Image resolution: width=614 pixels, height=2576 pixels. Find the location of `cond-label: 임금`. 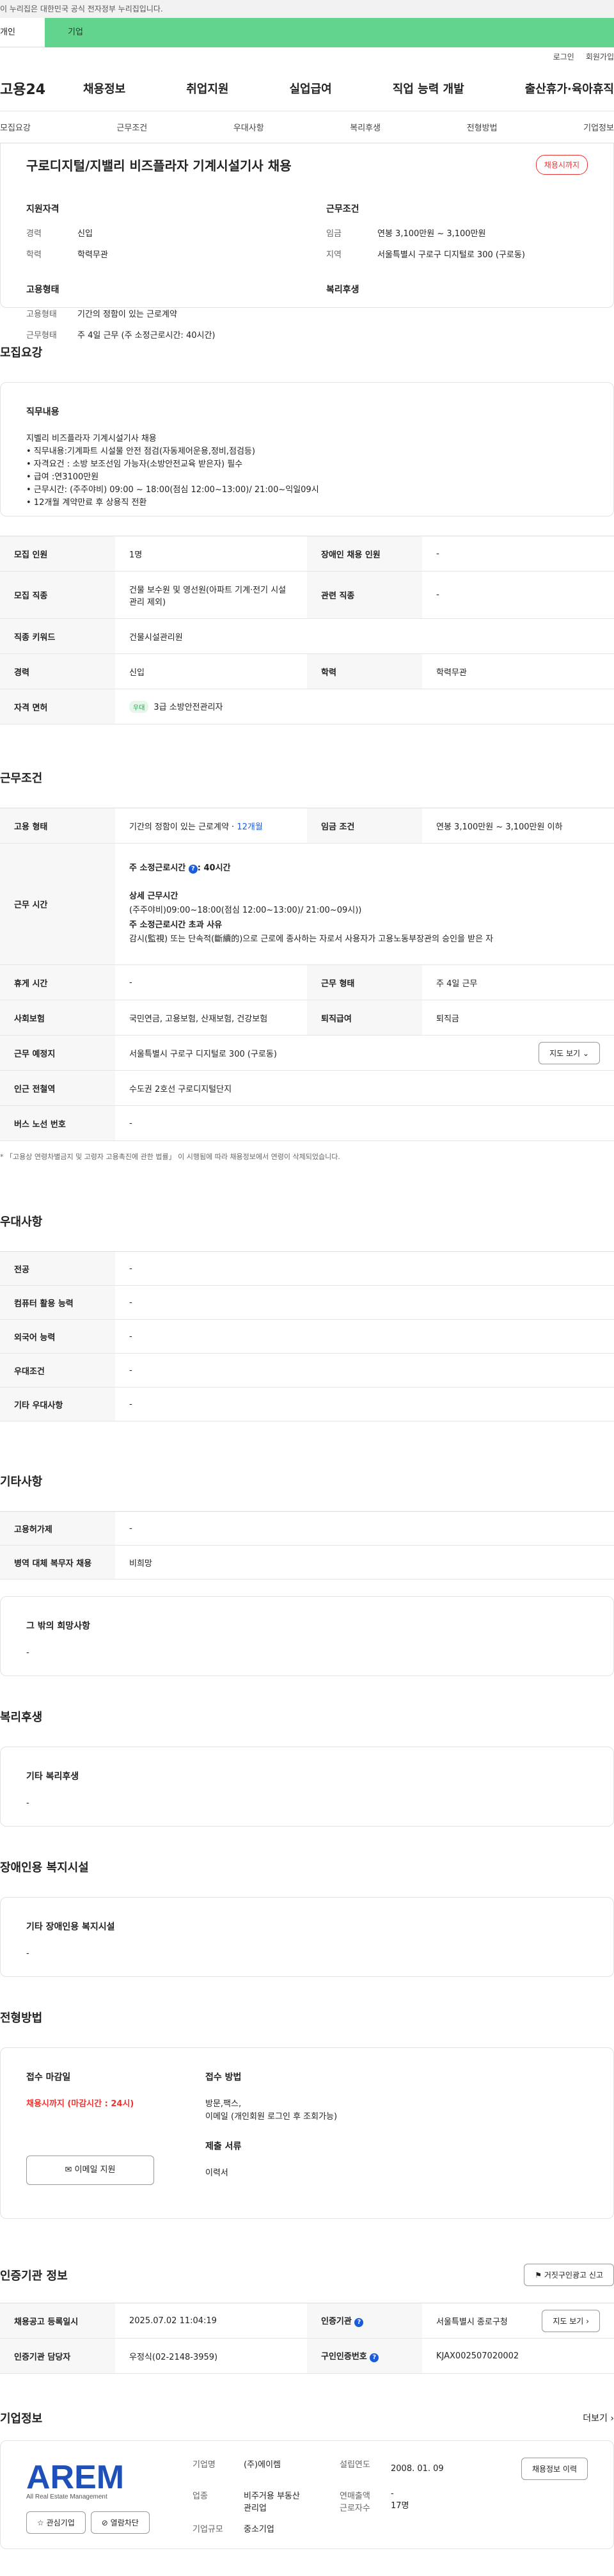

cond-label: 임금 is located at coordinates (334, 234).